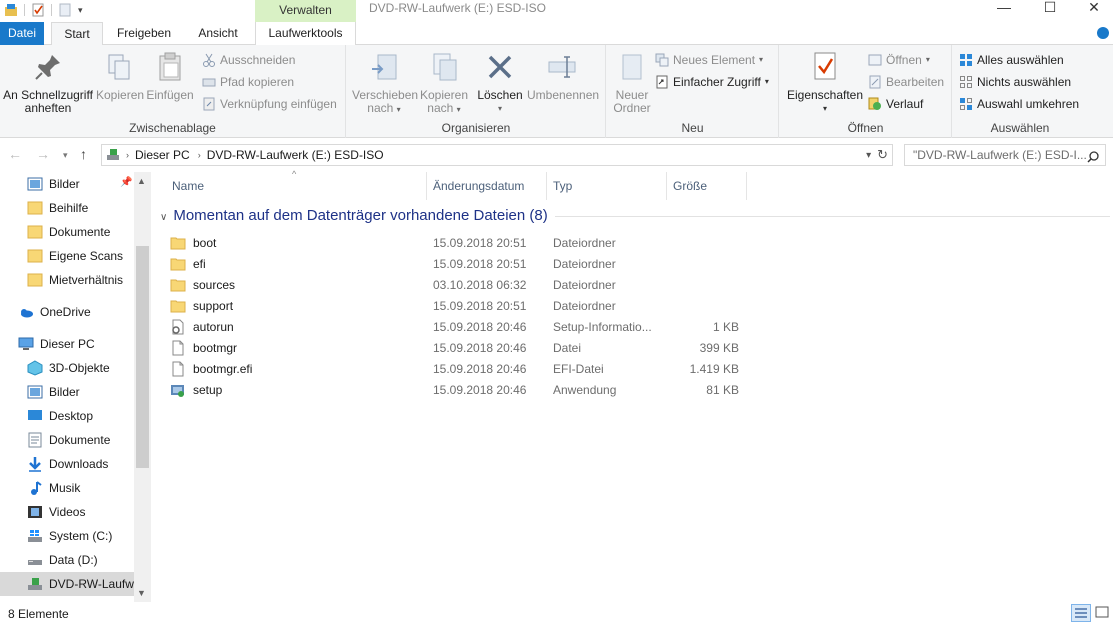 This screenshot has height=624, width=1113. Describe the element at coordinates (120, 76) in the screenshot. I see `copy-button: Kopieren` at that location.